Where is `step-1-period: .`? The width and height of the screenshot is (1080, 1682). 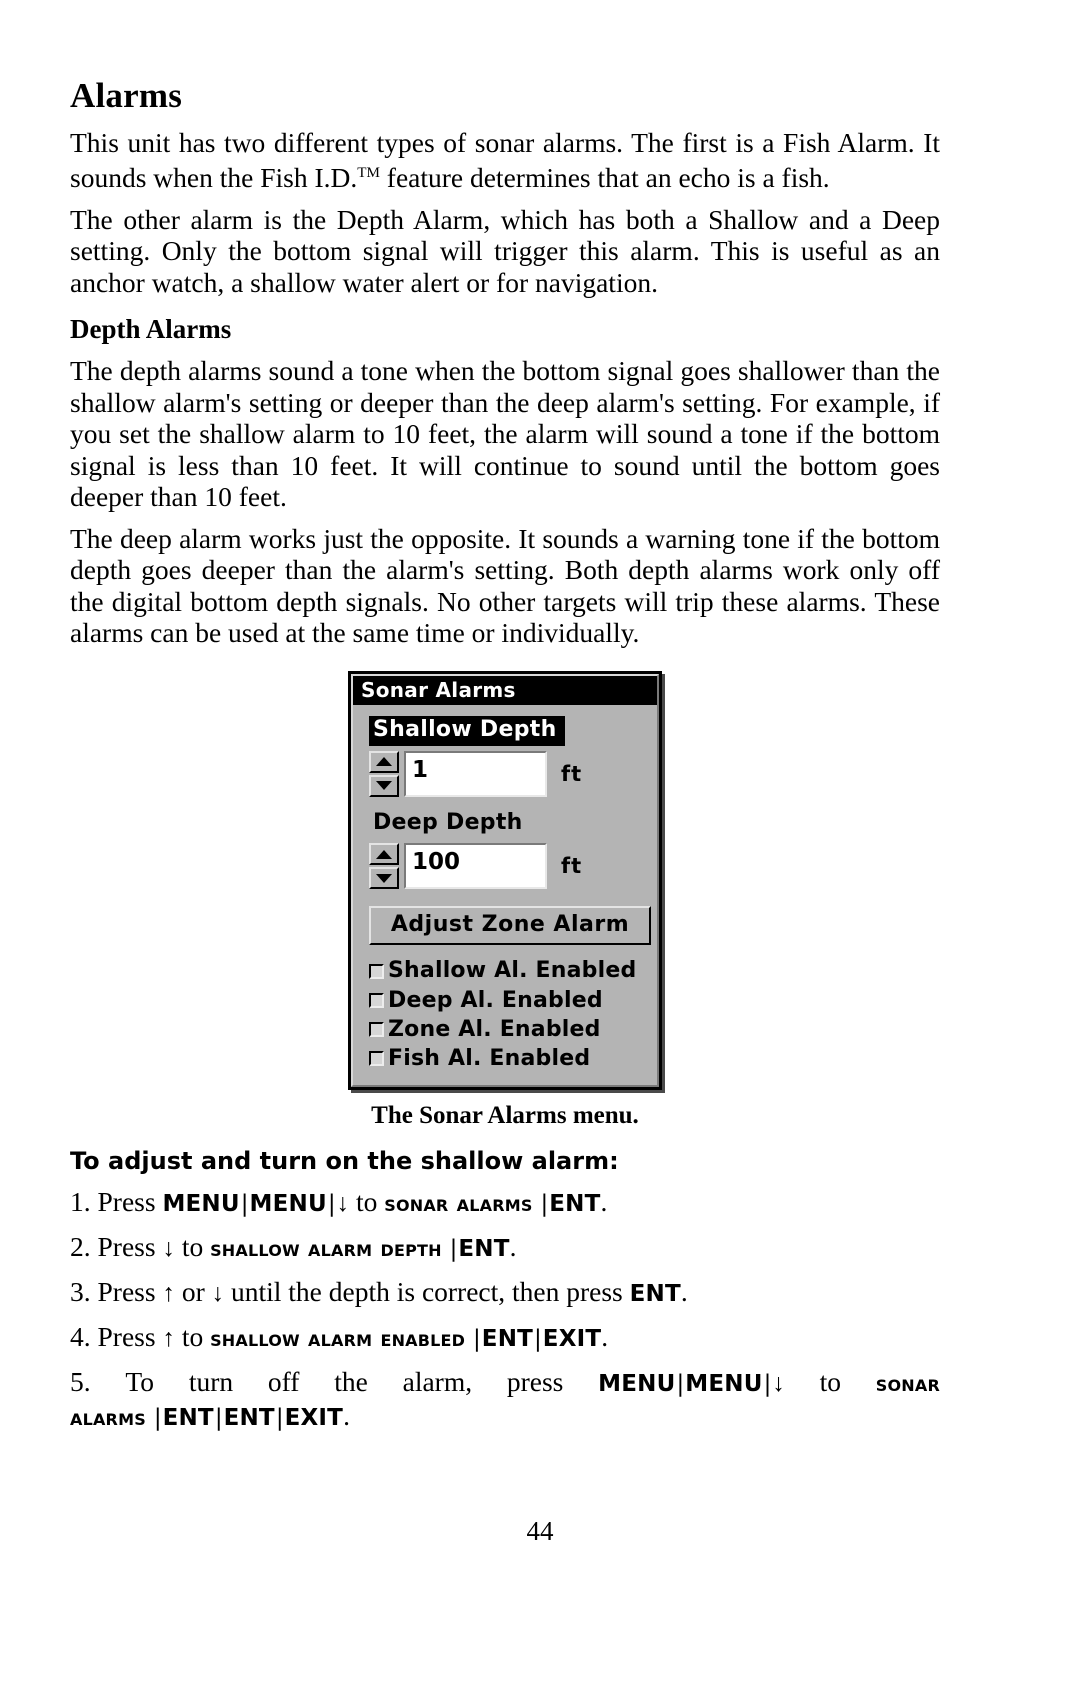 step-1-period: . is located at coordinates (604, 1202).